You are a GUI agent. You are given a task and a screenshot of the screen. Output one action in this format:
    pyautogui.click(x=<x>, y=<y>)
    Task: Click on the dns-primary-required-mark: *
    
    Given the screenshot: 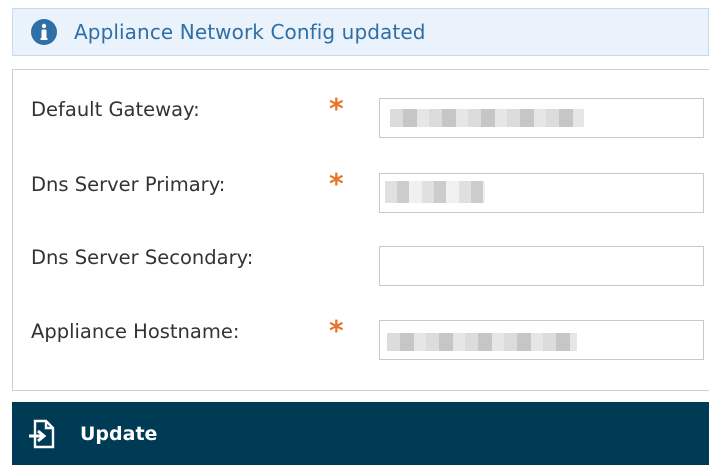 What is the action you would take?
    pyautogui.click(x=336, y=183)
    